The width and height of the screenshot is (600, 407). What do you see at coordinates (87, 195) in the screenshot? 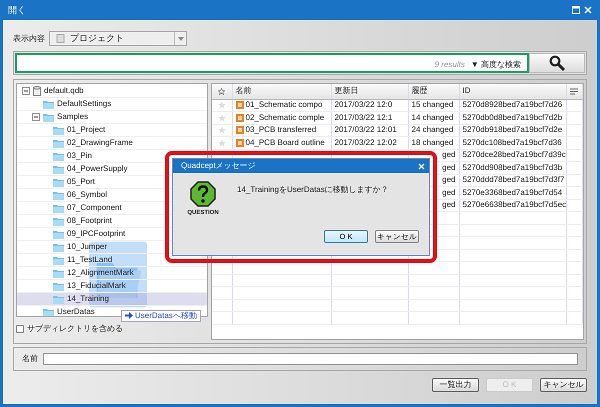
I see `tree-item: 06_Symbol` at bounding box center [87, 195].